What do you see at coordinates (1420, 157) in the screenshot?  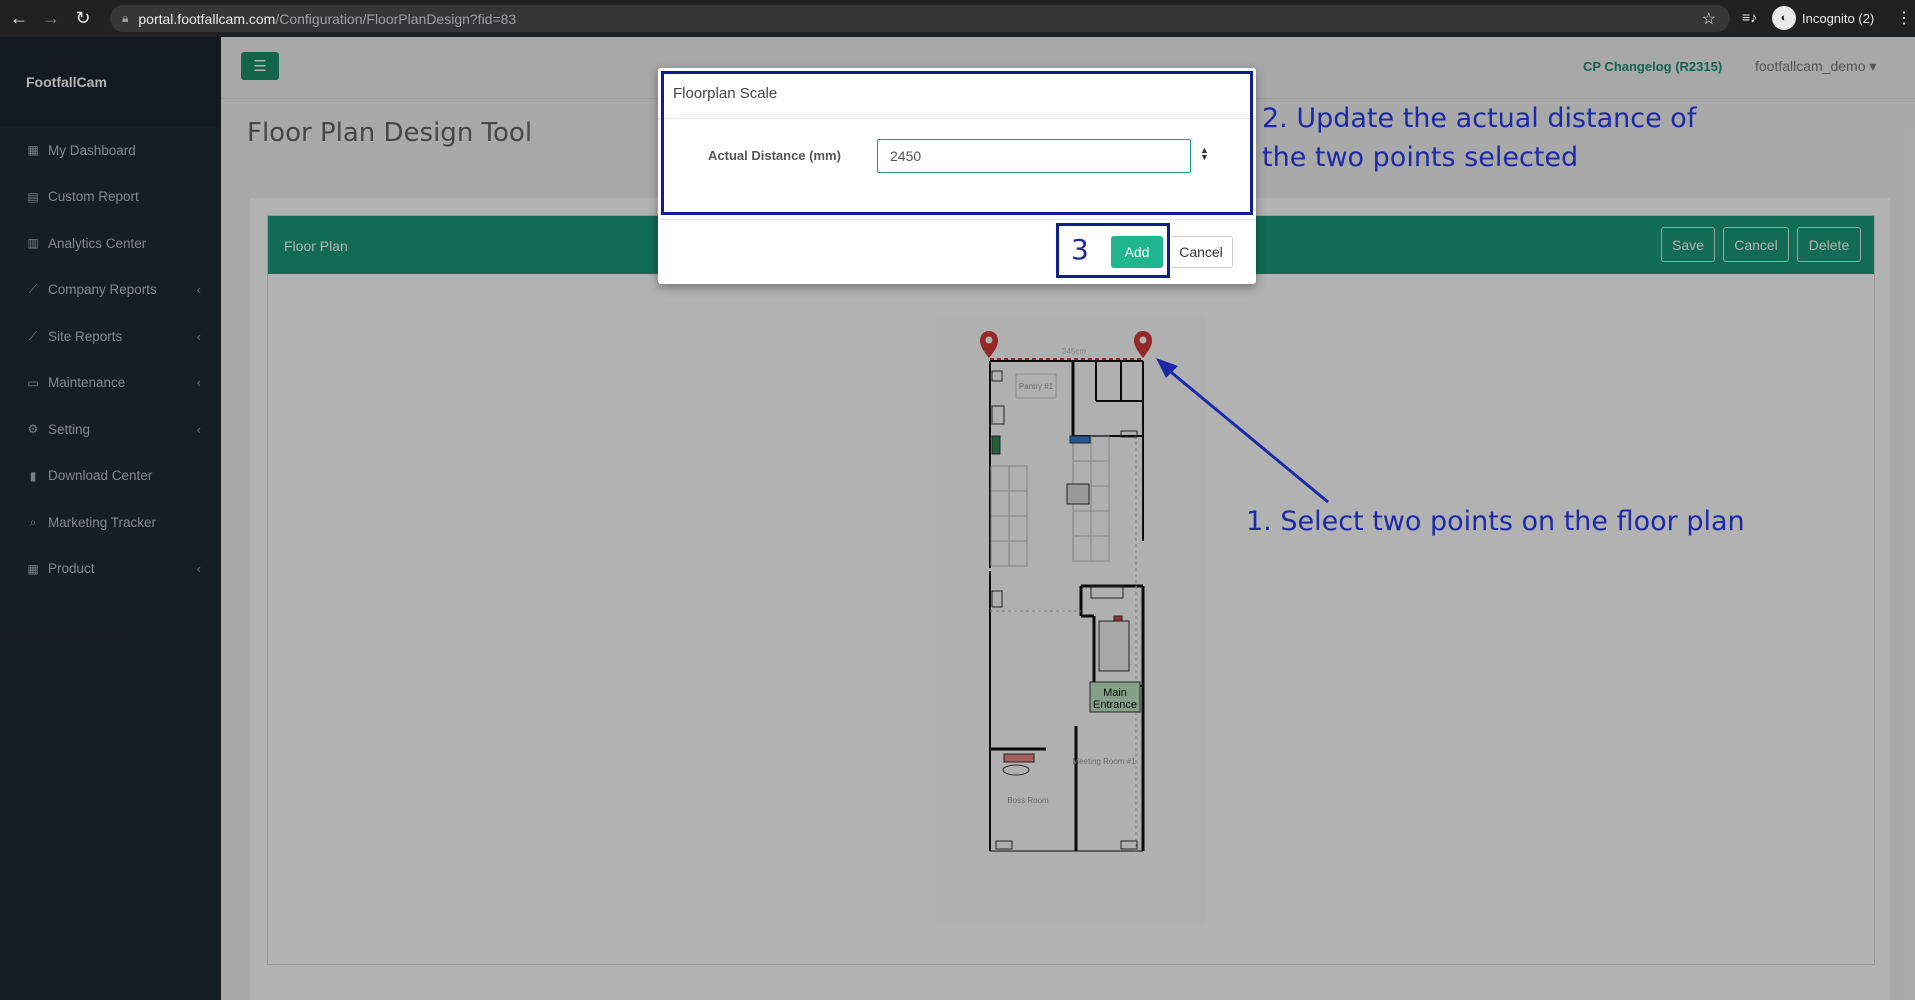 I see `annotation-step2-line2: the two points selected` at bounding box center [1420, 157].